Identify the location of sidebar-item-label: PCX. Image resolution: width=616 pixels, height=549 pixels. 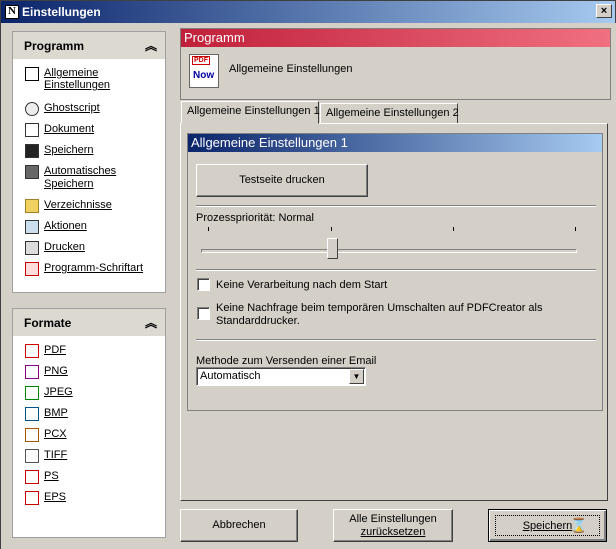
(55, 434).